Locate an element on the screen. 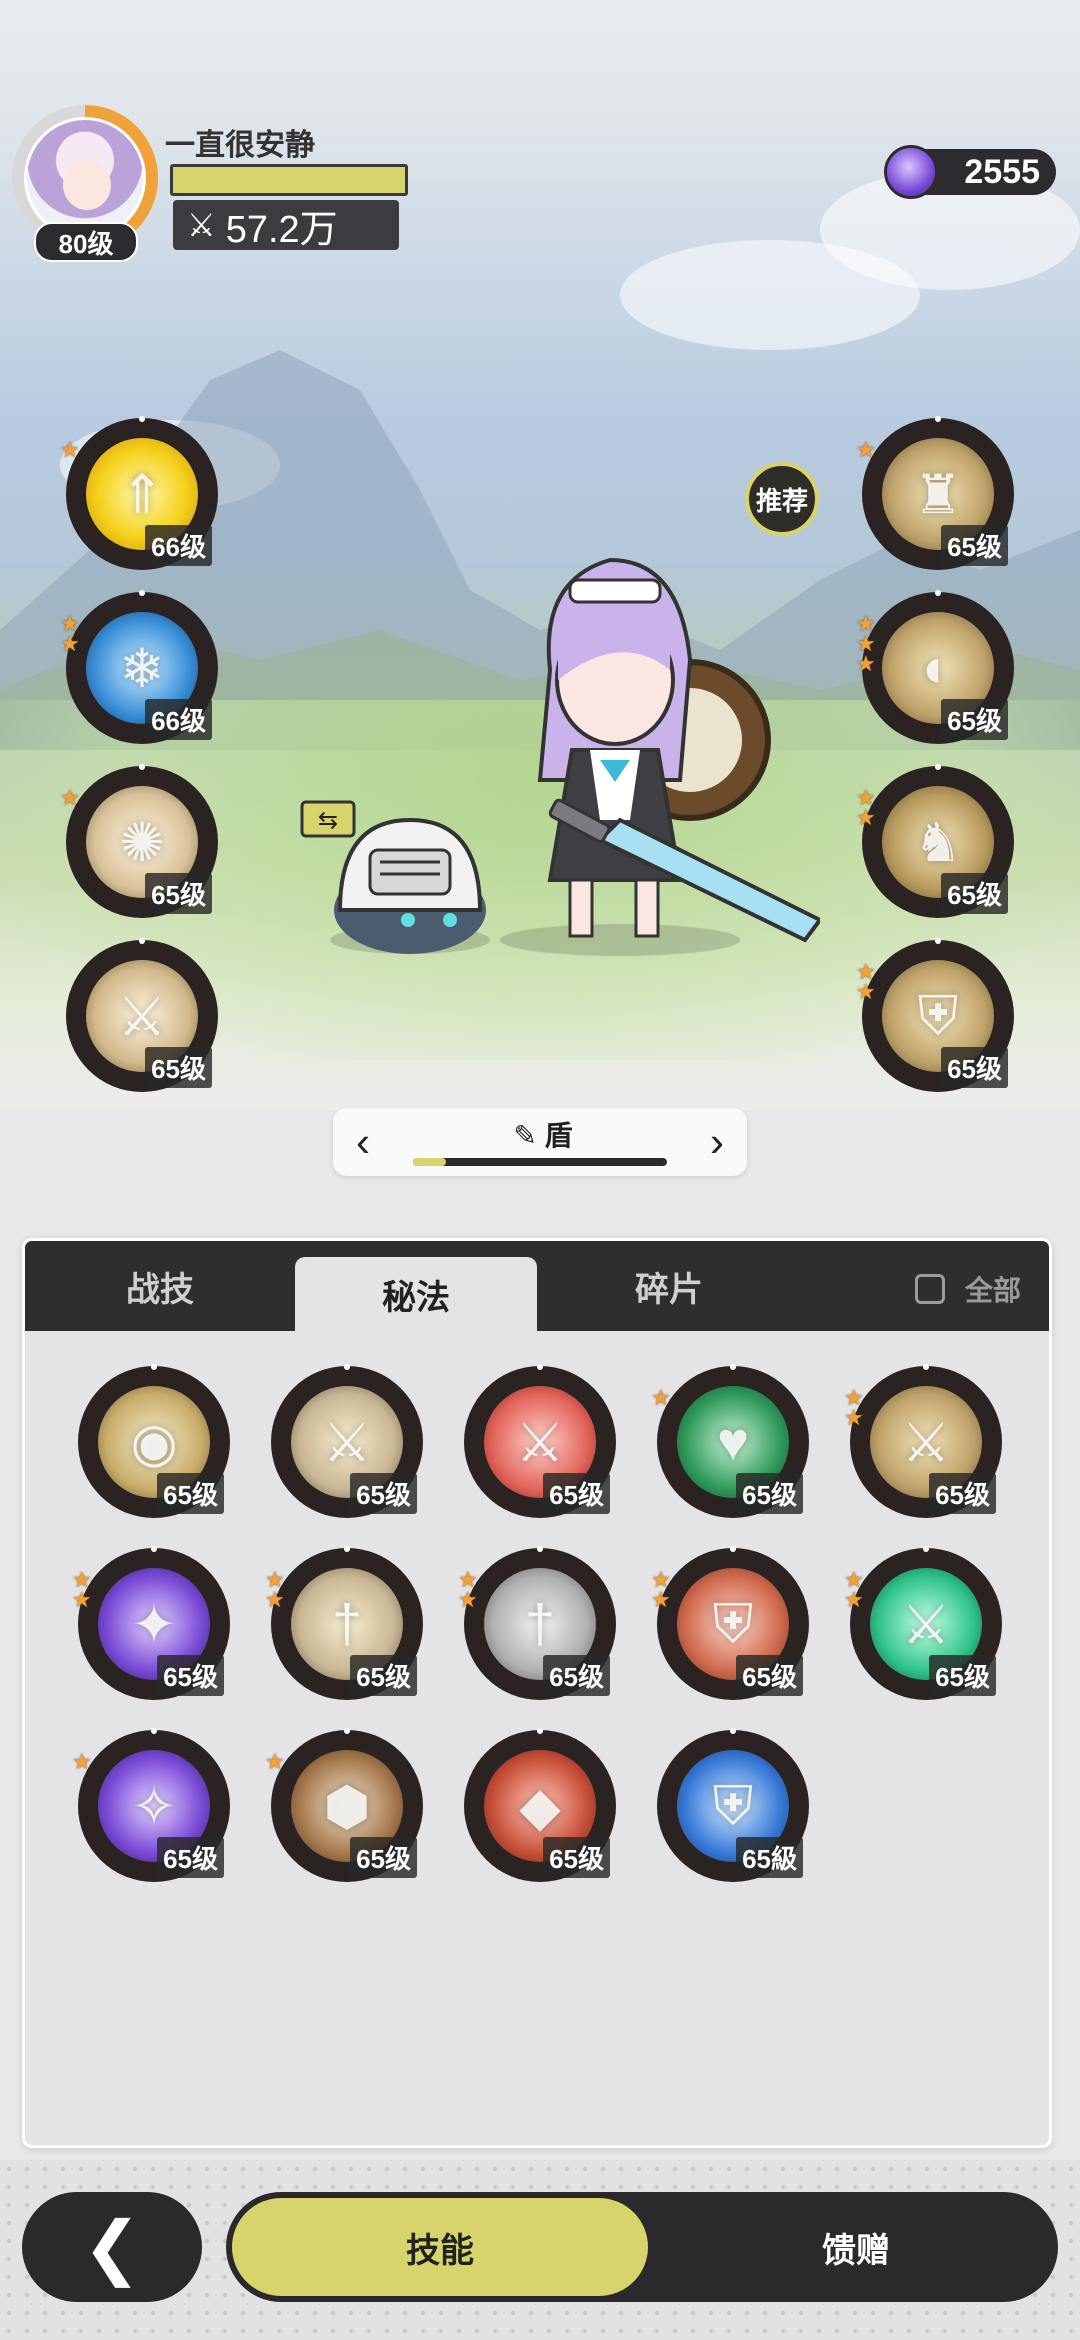  skill-badge: ⬢ ★ 65级 is located at coordinates (344, 1805).